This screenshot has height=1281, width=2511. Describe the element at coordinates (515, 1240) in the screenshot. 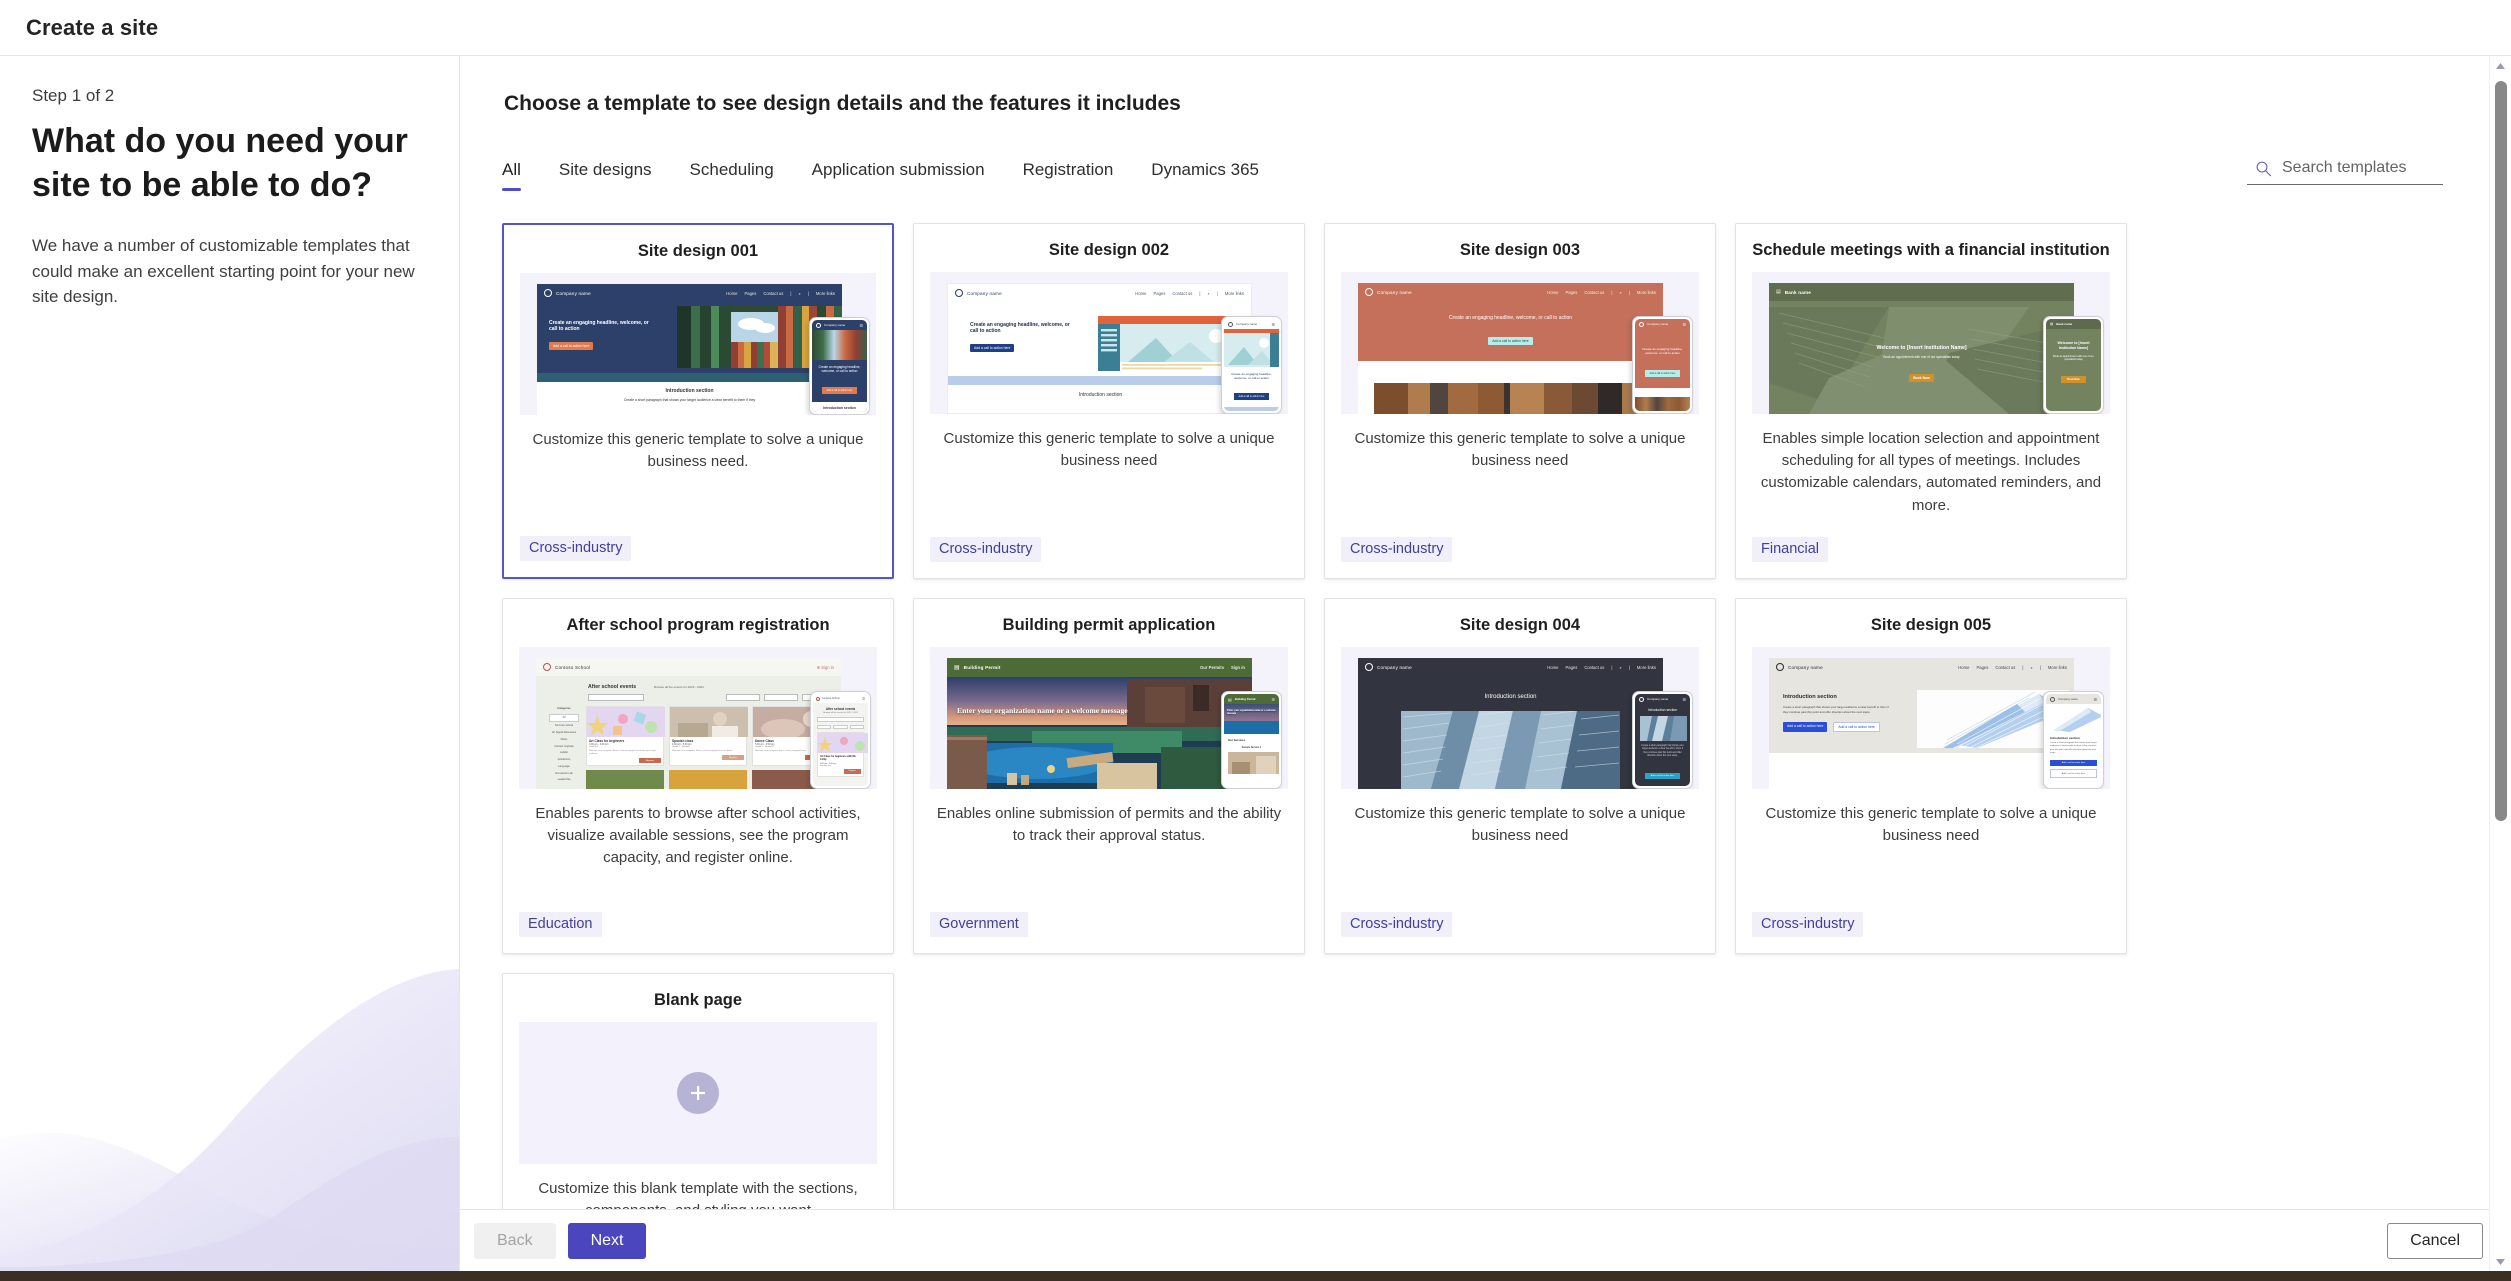

I see `back-button: Back` at that location.